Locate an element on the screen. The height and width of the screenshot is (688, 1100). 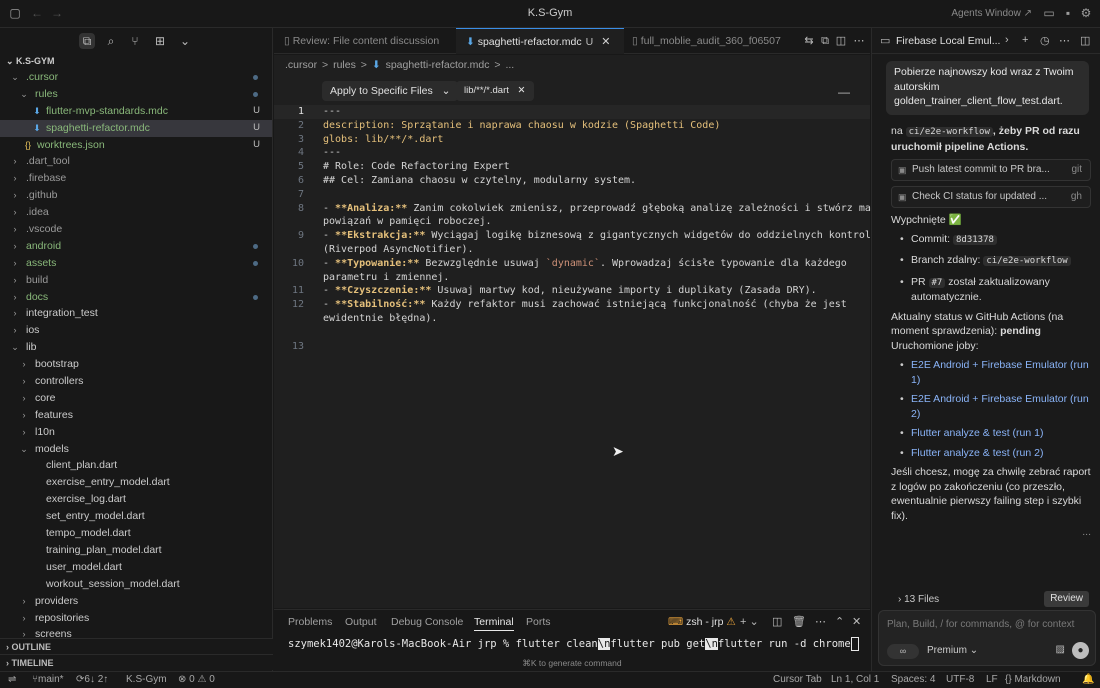
open-changes-icon: ⇆ is located at coordinates (809, 41).